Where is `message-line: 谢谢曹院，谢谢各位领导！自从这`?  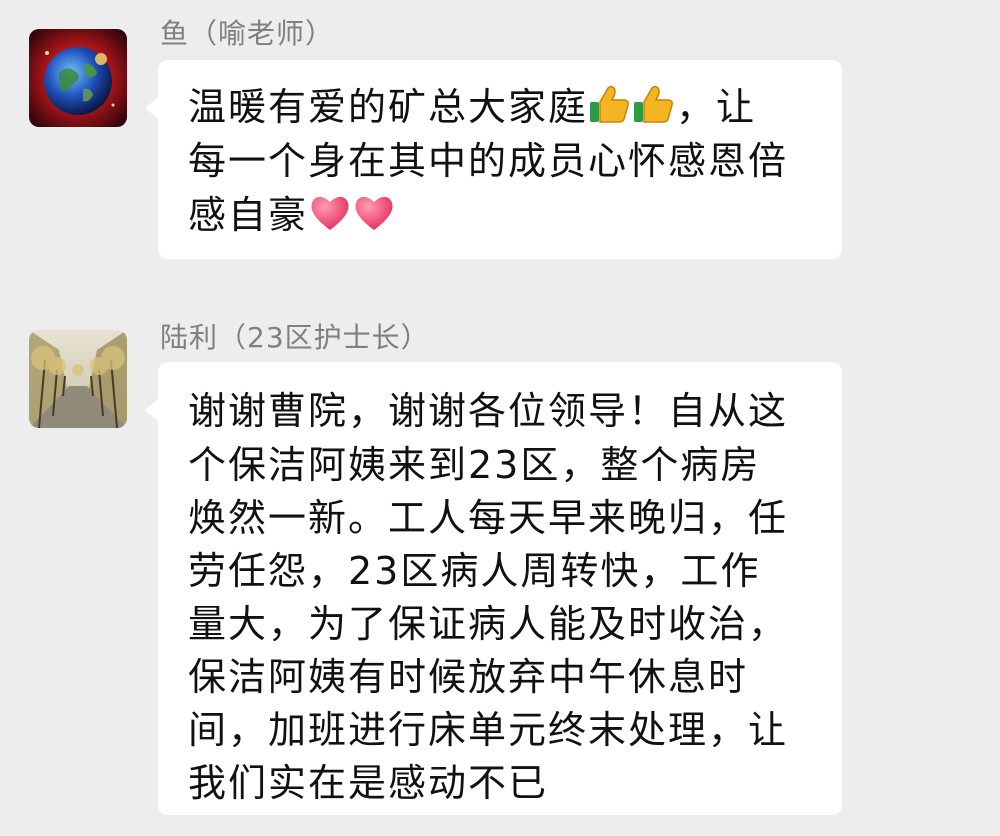 message-line: 谢谢曹院，谢谢各位领导！自从这 is located at coordinates (488, 411).